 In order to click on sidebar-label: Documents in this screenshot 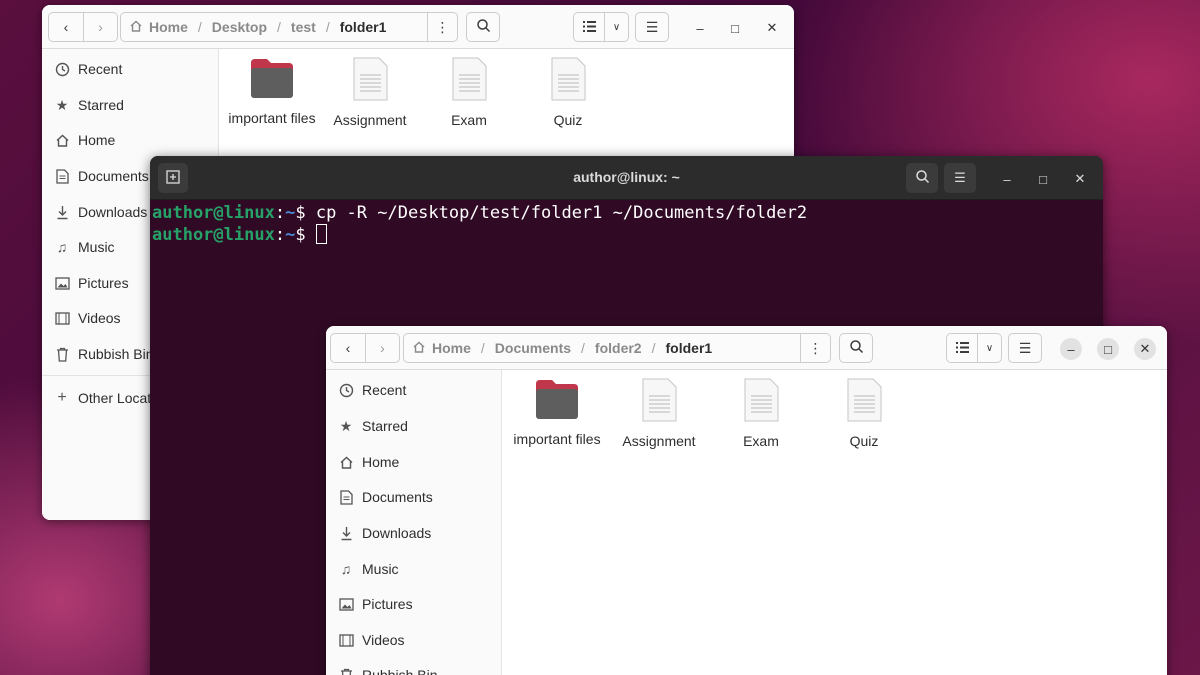, I will do `click(397, 497)`.